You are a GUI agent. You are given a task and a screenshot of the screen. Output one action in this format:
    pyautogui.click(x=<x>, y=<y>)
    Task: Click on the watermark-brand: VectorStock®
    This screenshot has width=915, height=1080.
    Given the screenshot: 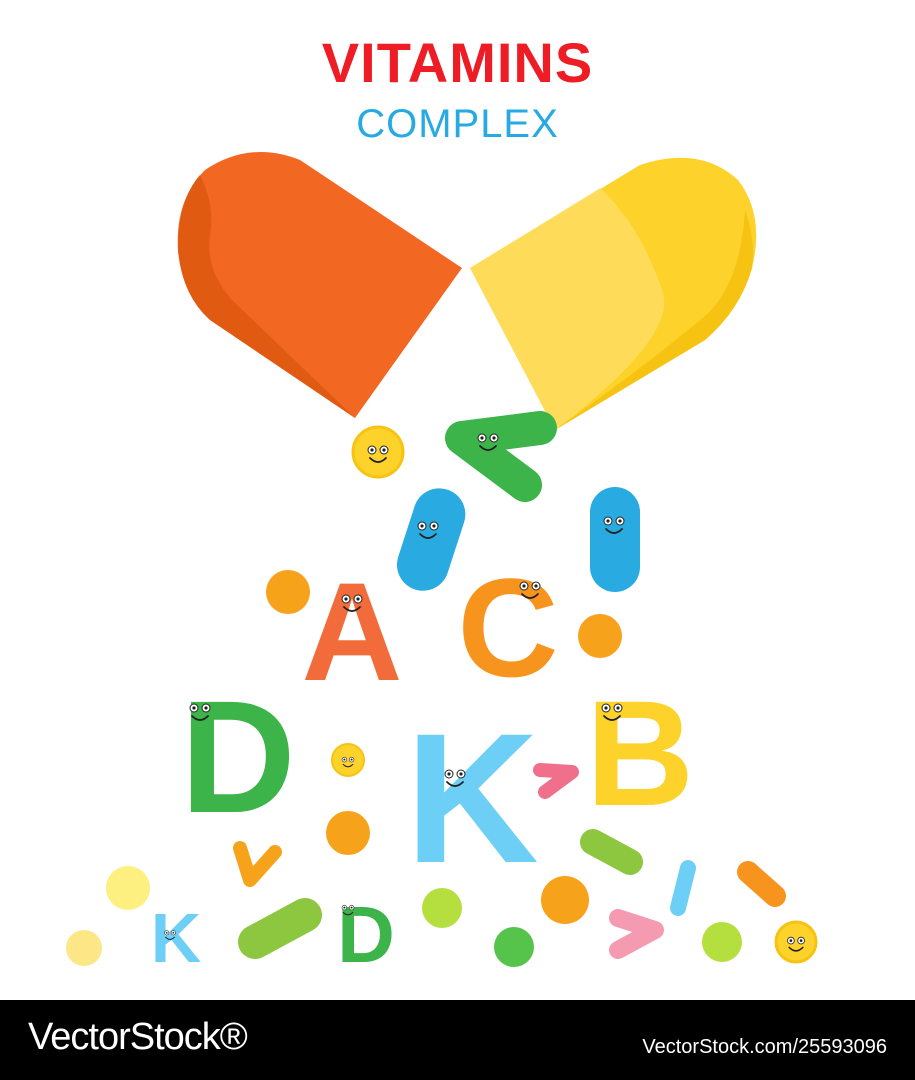 What is the action you would take?
    pyautogui.click(x=138, y=1037)
    